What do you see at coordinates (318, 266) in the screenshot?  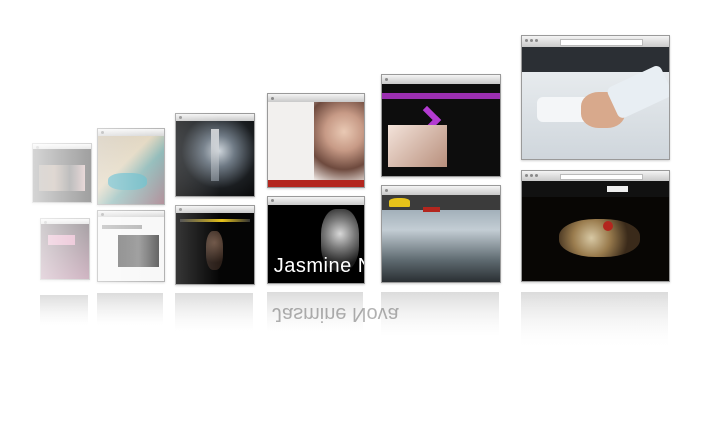 I see `site-title-jasmine-nova: Jasmine Nova` at bounding box center [318, 266].